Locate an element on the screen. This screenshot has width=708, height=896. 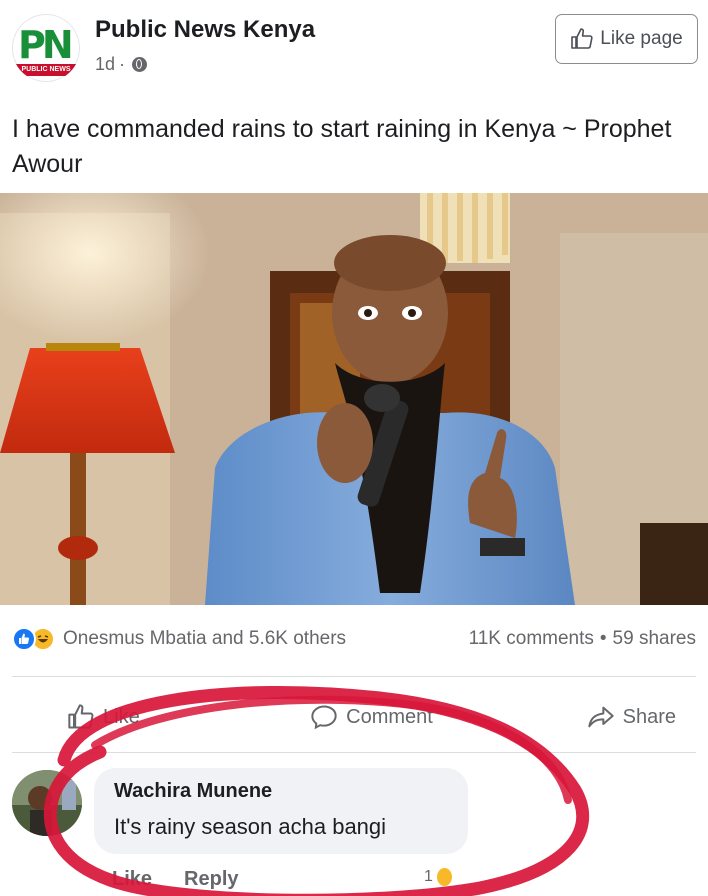
globe-icon is located at coordinates (140, 64).